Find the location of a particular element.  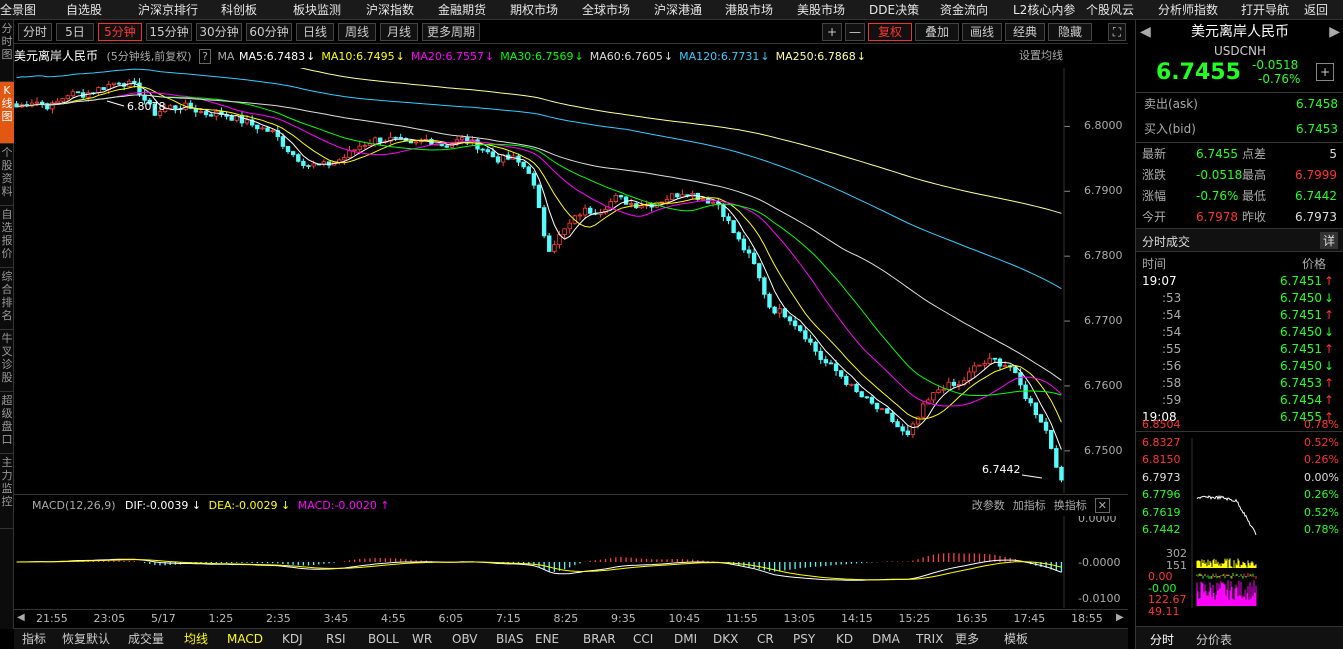

indicator-tab-10: BIAS is located at coordinates (510, 639).